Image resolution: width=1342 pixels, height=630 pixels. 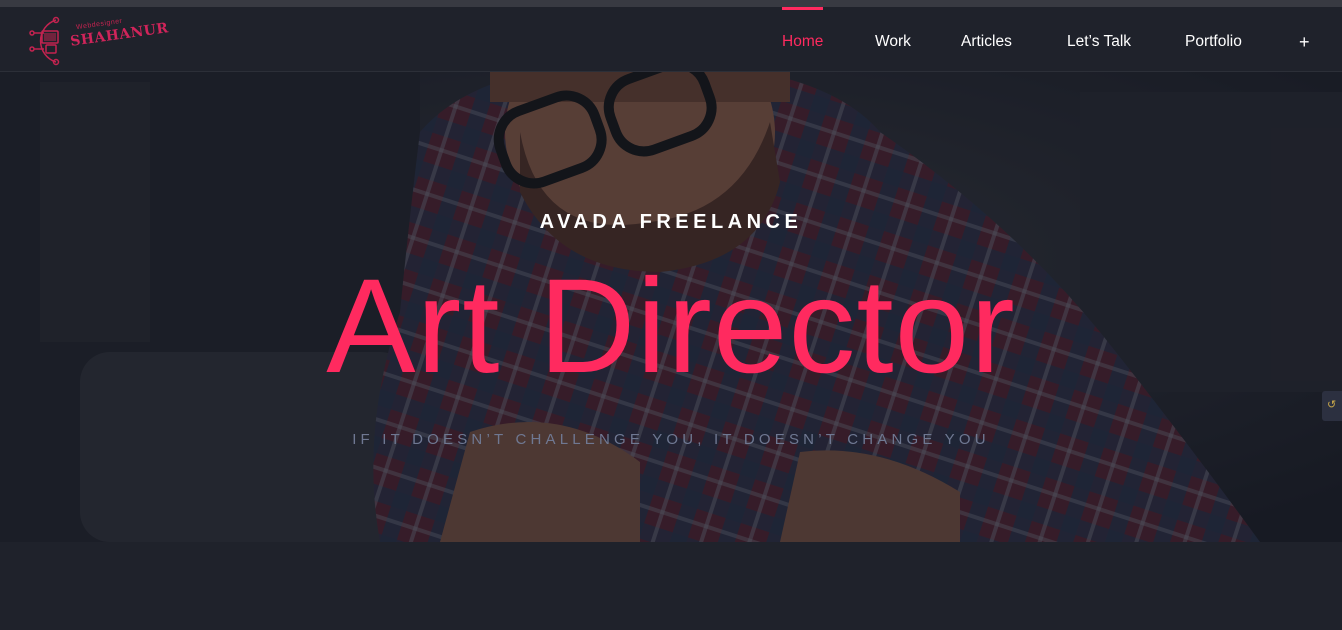 What do you see at coordinates (671, 326) in the screenshot?
I see `hero-headline: Art Director` at bounding box center [671, 326].